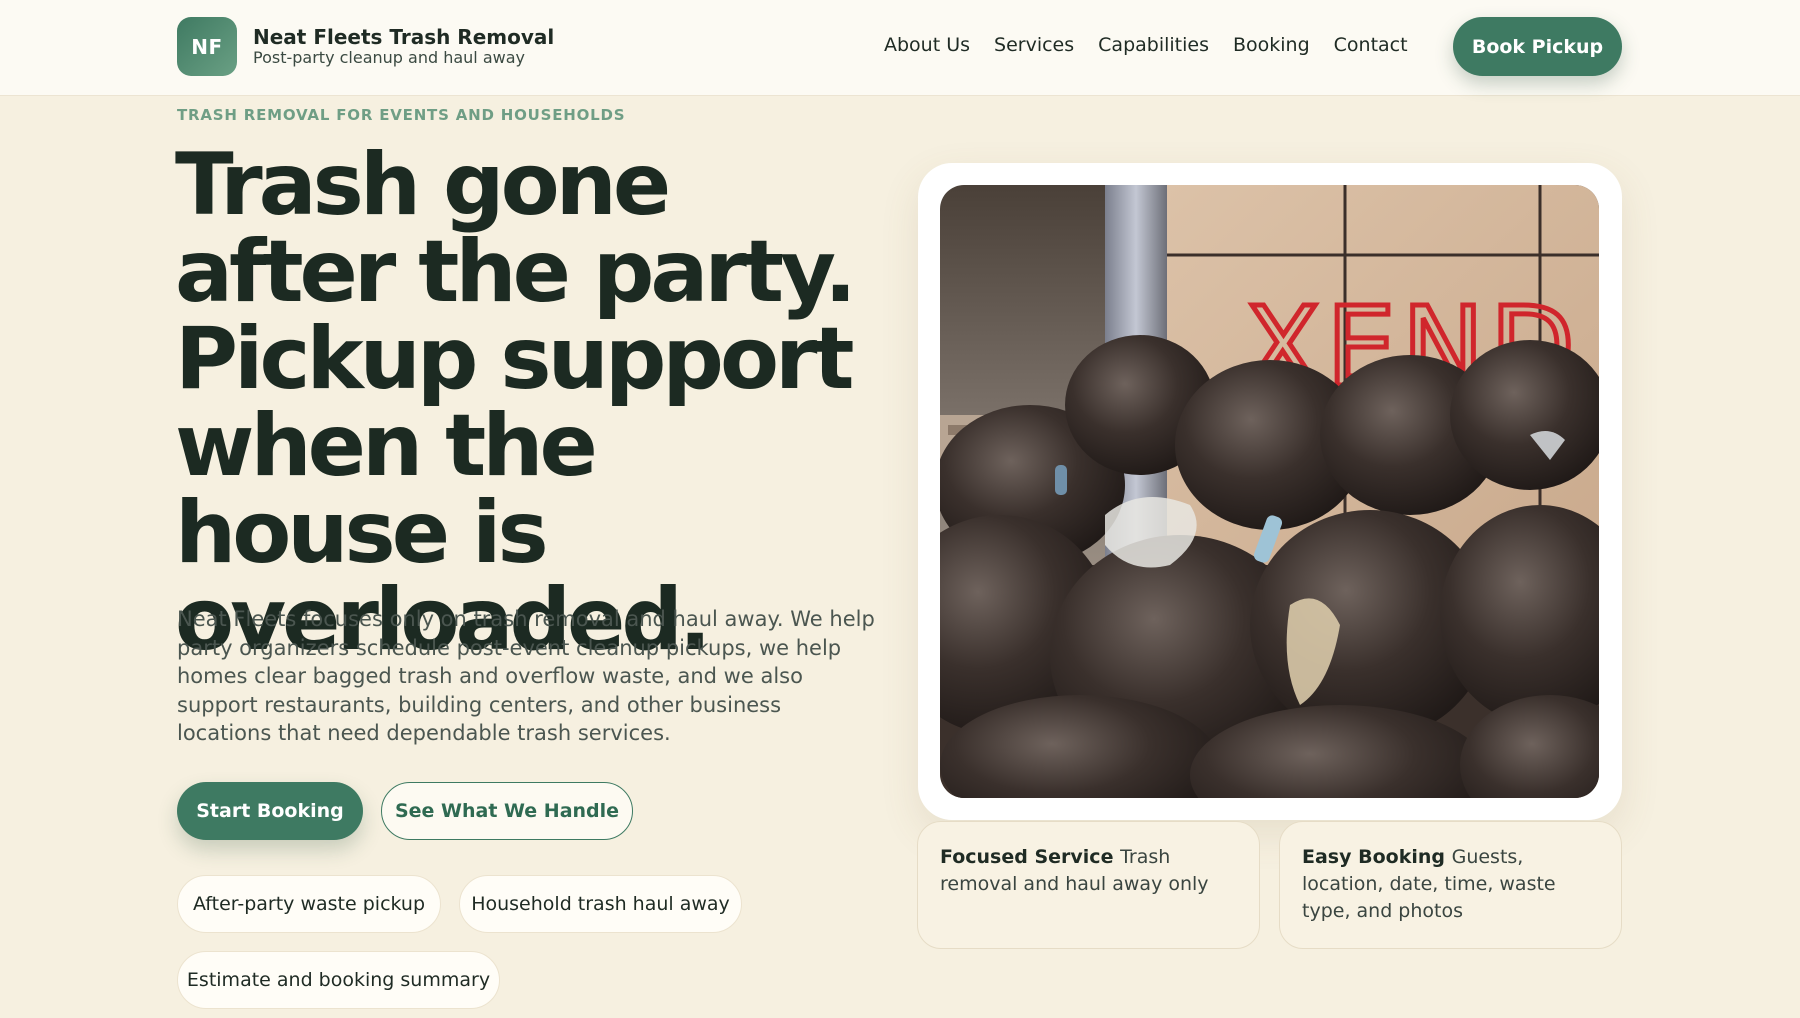 Image resolution: width=1800 pixels, height=1018 pixels. Describe the element at coordinates (389, 57) in the screenshot. I see `brand-tagline: Post-party cleanup and haul away` at that location.